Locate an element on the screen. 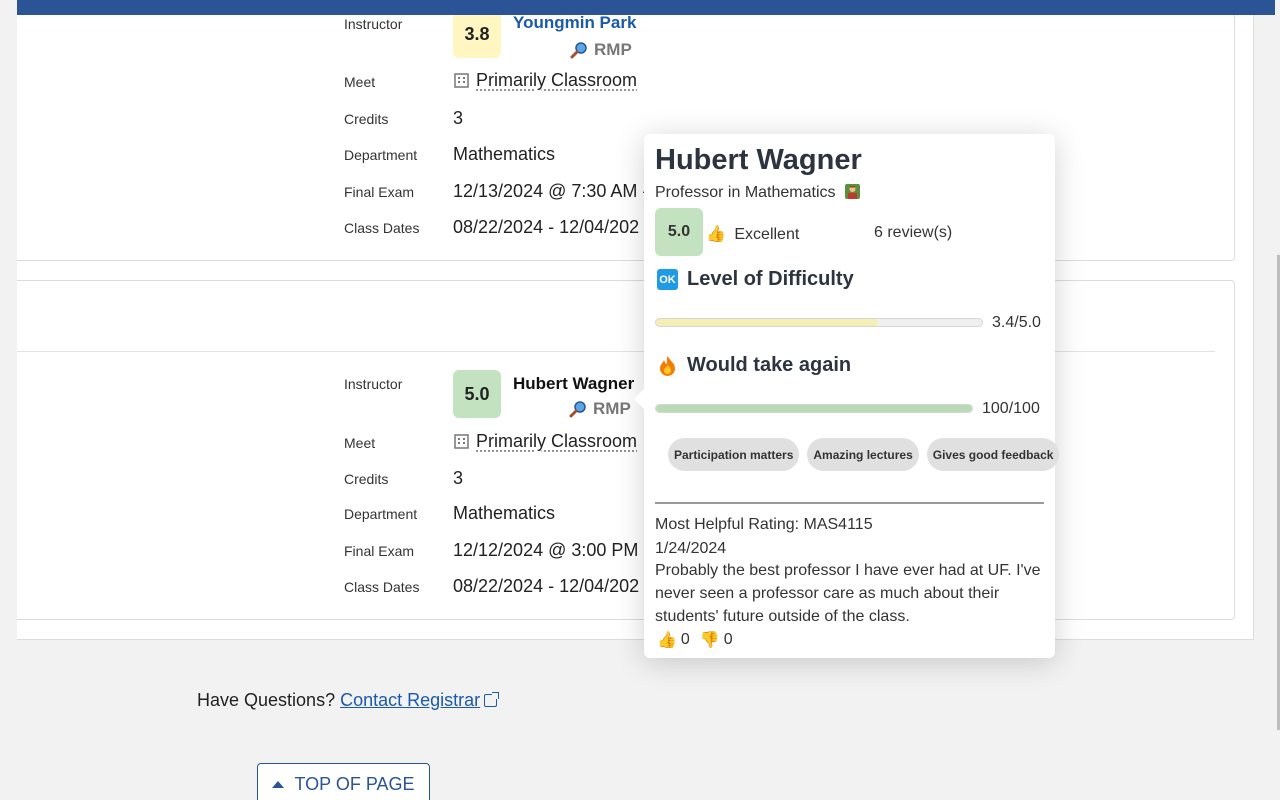 The height and width of the screenshot is (800, 1280). helpful-rating-label: Most Helpful Rating: MAS4115 is located at coordinates (764, 524).